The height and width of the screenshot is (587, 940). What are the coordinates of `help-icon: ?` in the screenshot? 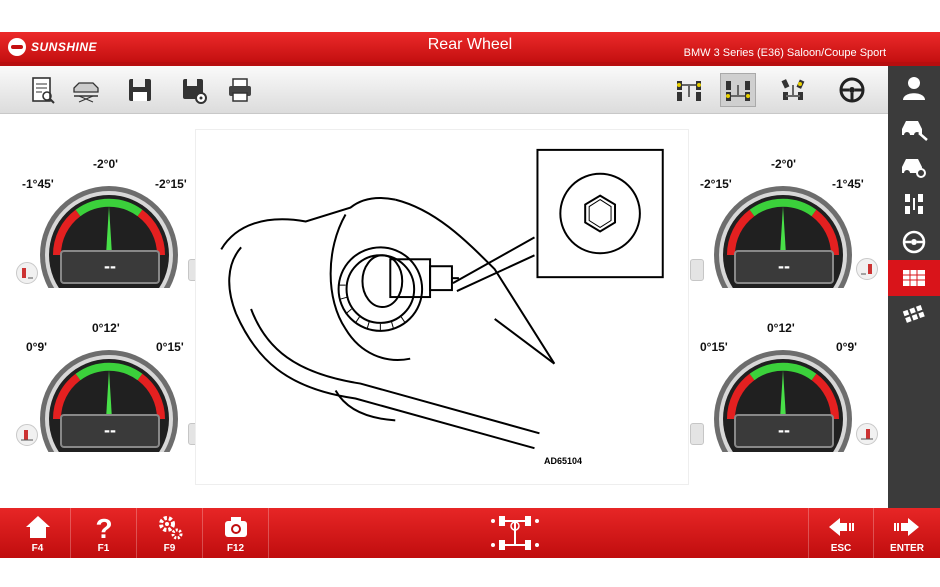 It's located at (103, 527).